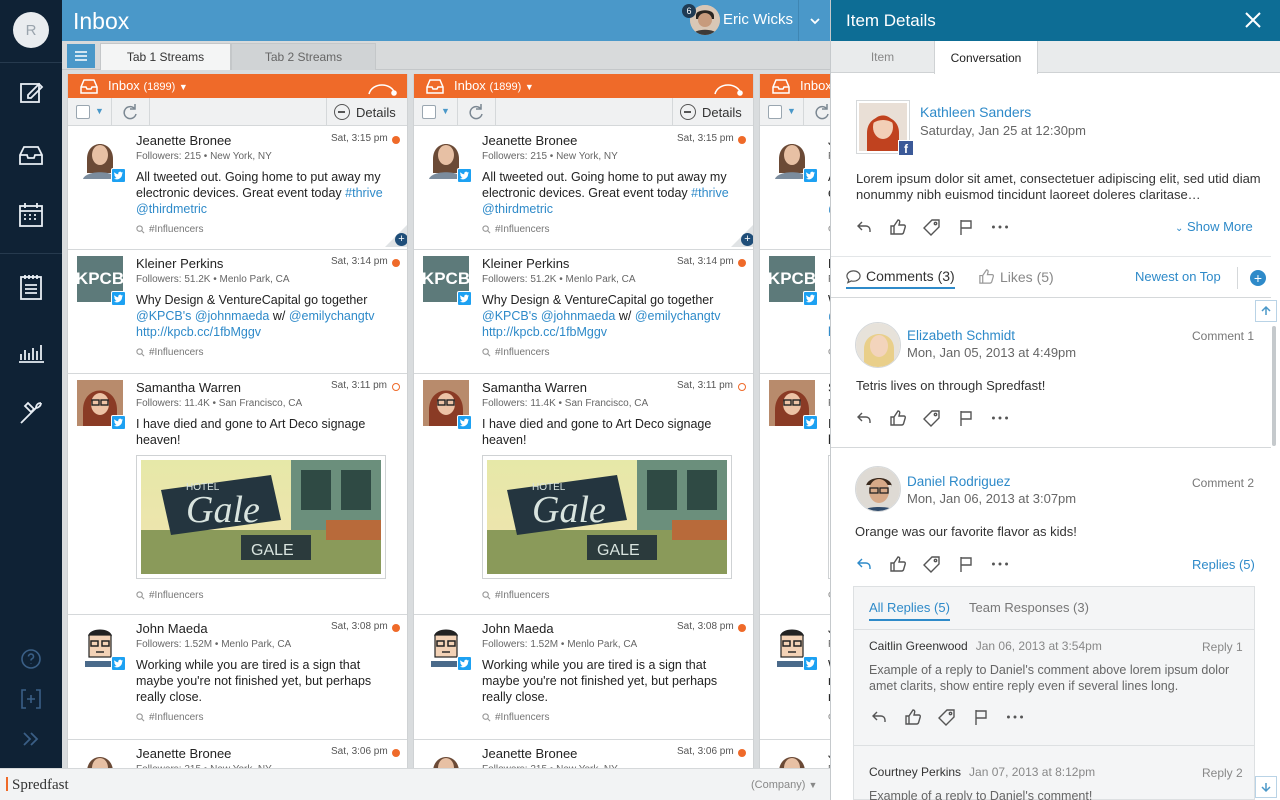 The width and height of the screenshot is (1280, 800). Describe the element at coordinates (791, 111) in the screenshot. I see `chevron-down-icon: ▼` at that location.